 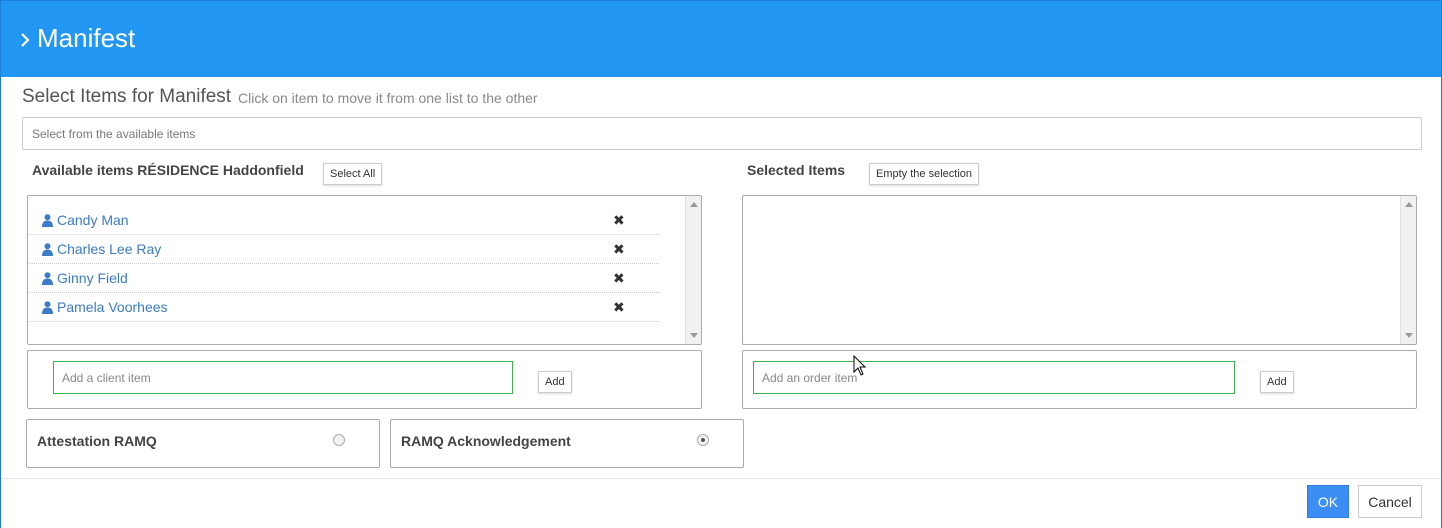 What do you see at coordinates (92, 278) in the screenshot?
I see `list-item-name: Ginny Field` at bounding box center [92, 278].